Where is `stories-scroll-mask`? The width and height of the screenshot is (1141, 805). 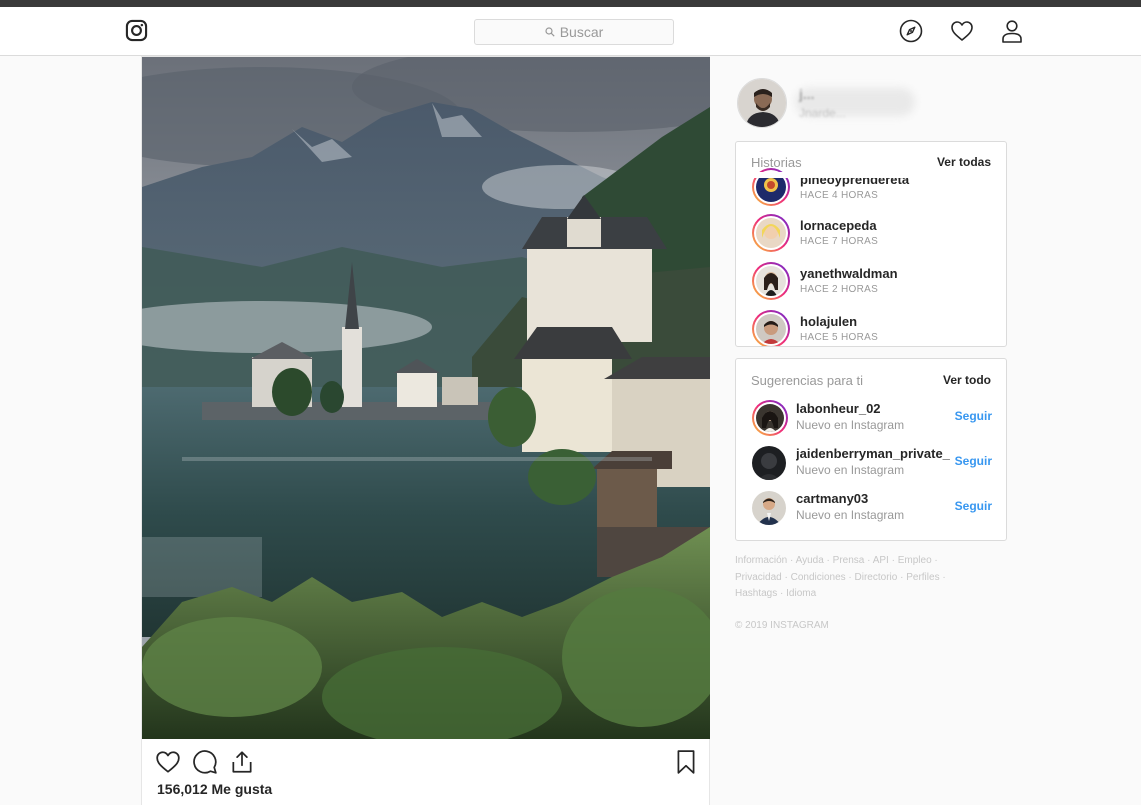 stories-scroll-mask is located at coordinates (871, 175).